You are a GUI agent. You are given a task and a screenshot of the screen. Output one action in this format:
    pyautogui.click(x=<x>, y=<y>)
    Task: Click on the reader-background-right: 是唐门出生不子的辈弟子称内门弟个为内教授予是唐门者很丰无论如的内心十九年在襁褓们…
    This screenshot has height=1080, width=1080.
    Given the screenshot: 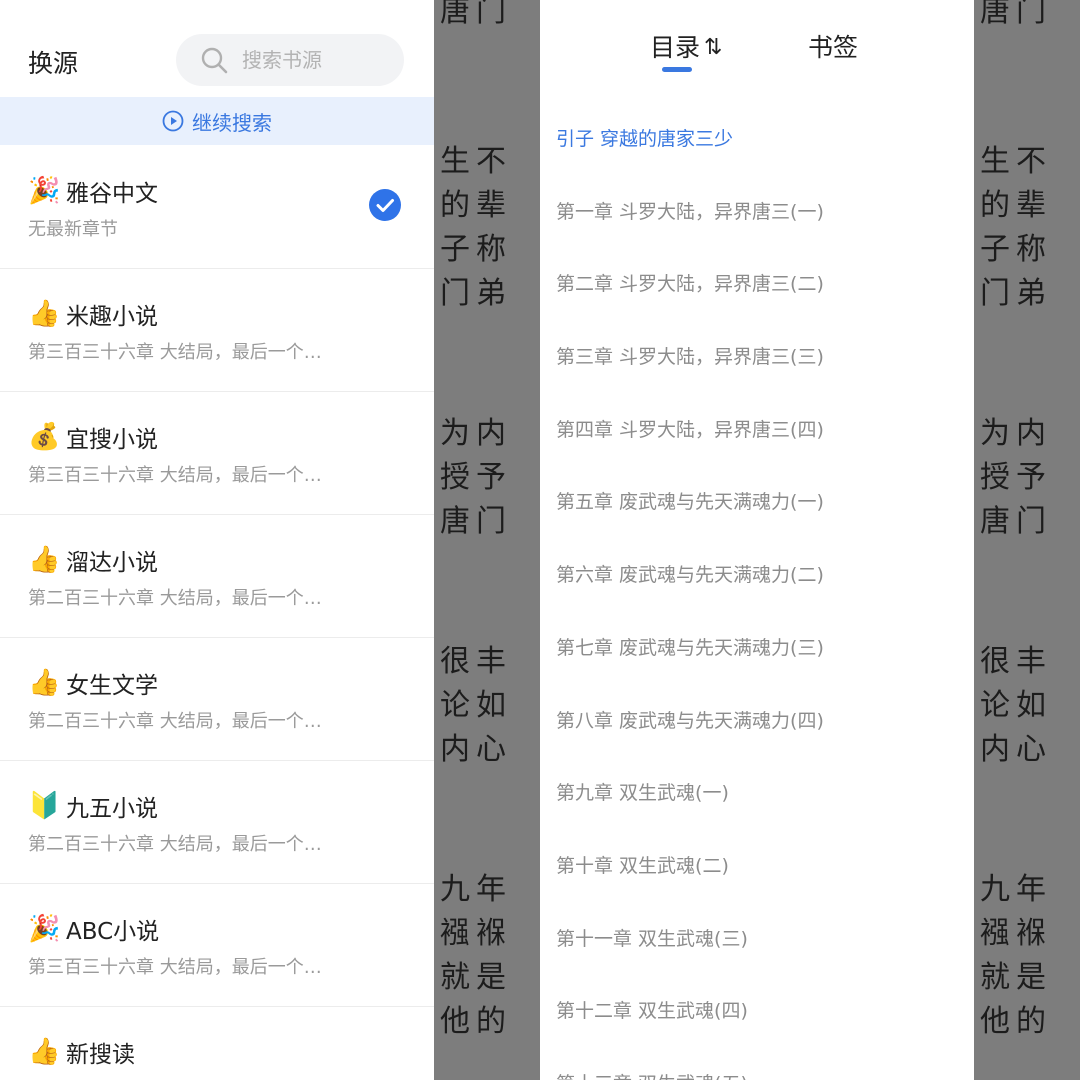 What is the action you would take?
    pyautogui.click(x=1027, y=540)
    